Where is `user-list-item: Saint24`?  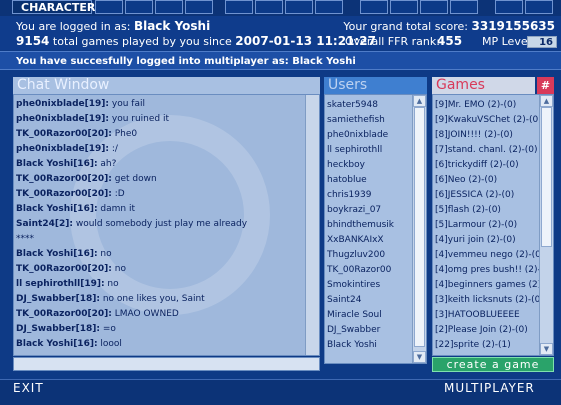
user-list-item: Saint24 is located at coordinates (370, 300).